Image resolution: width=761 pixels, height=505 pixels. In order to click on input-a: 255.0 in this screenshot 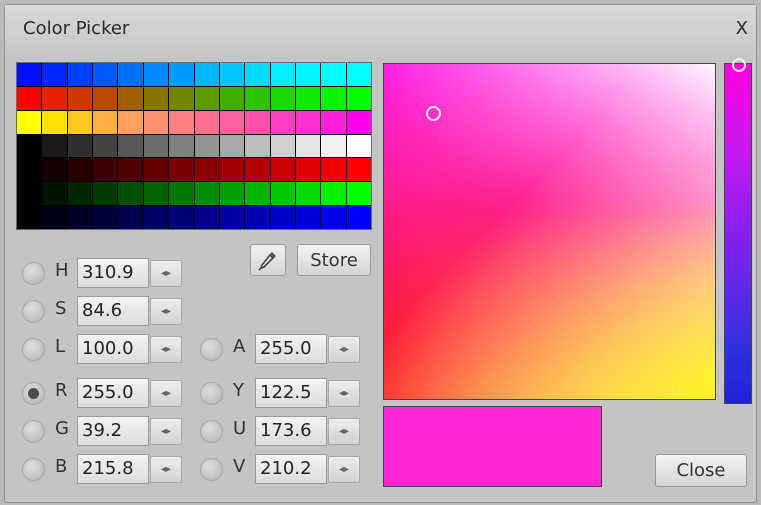, I will do `click(291, 349)`.